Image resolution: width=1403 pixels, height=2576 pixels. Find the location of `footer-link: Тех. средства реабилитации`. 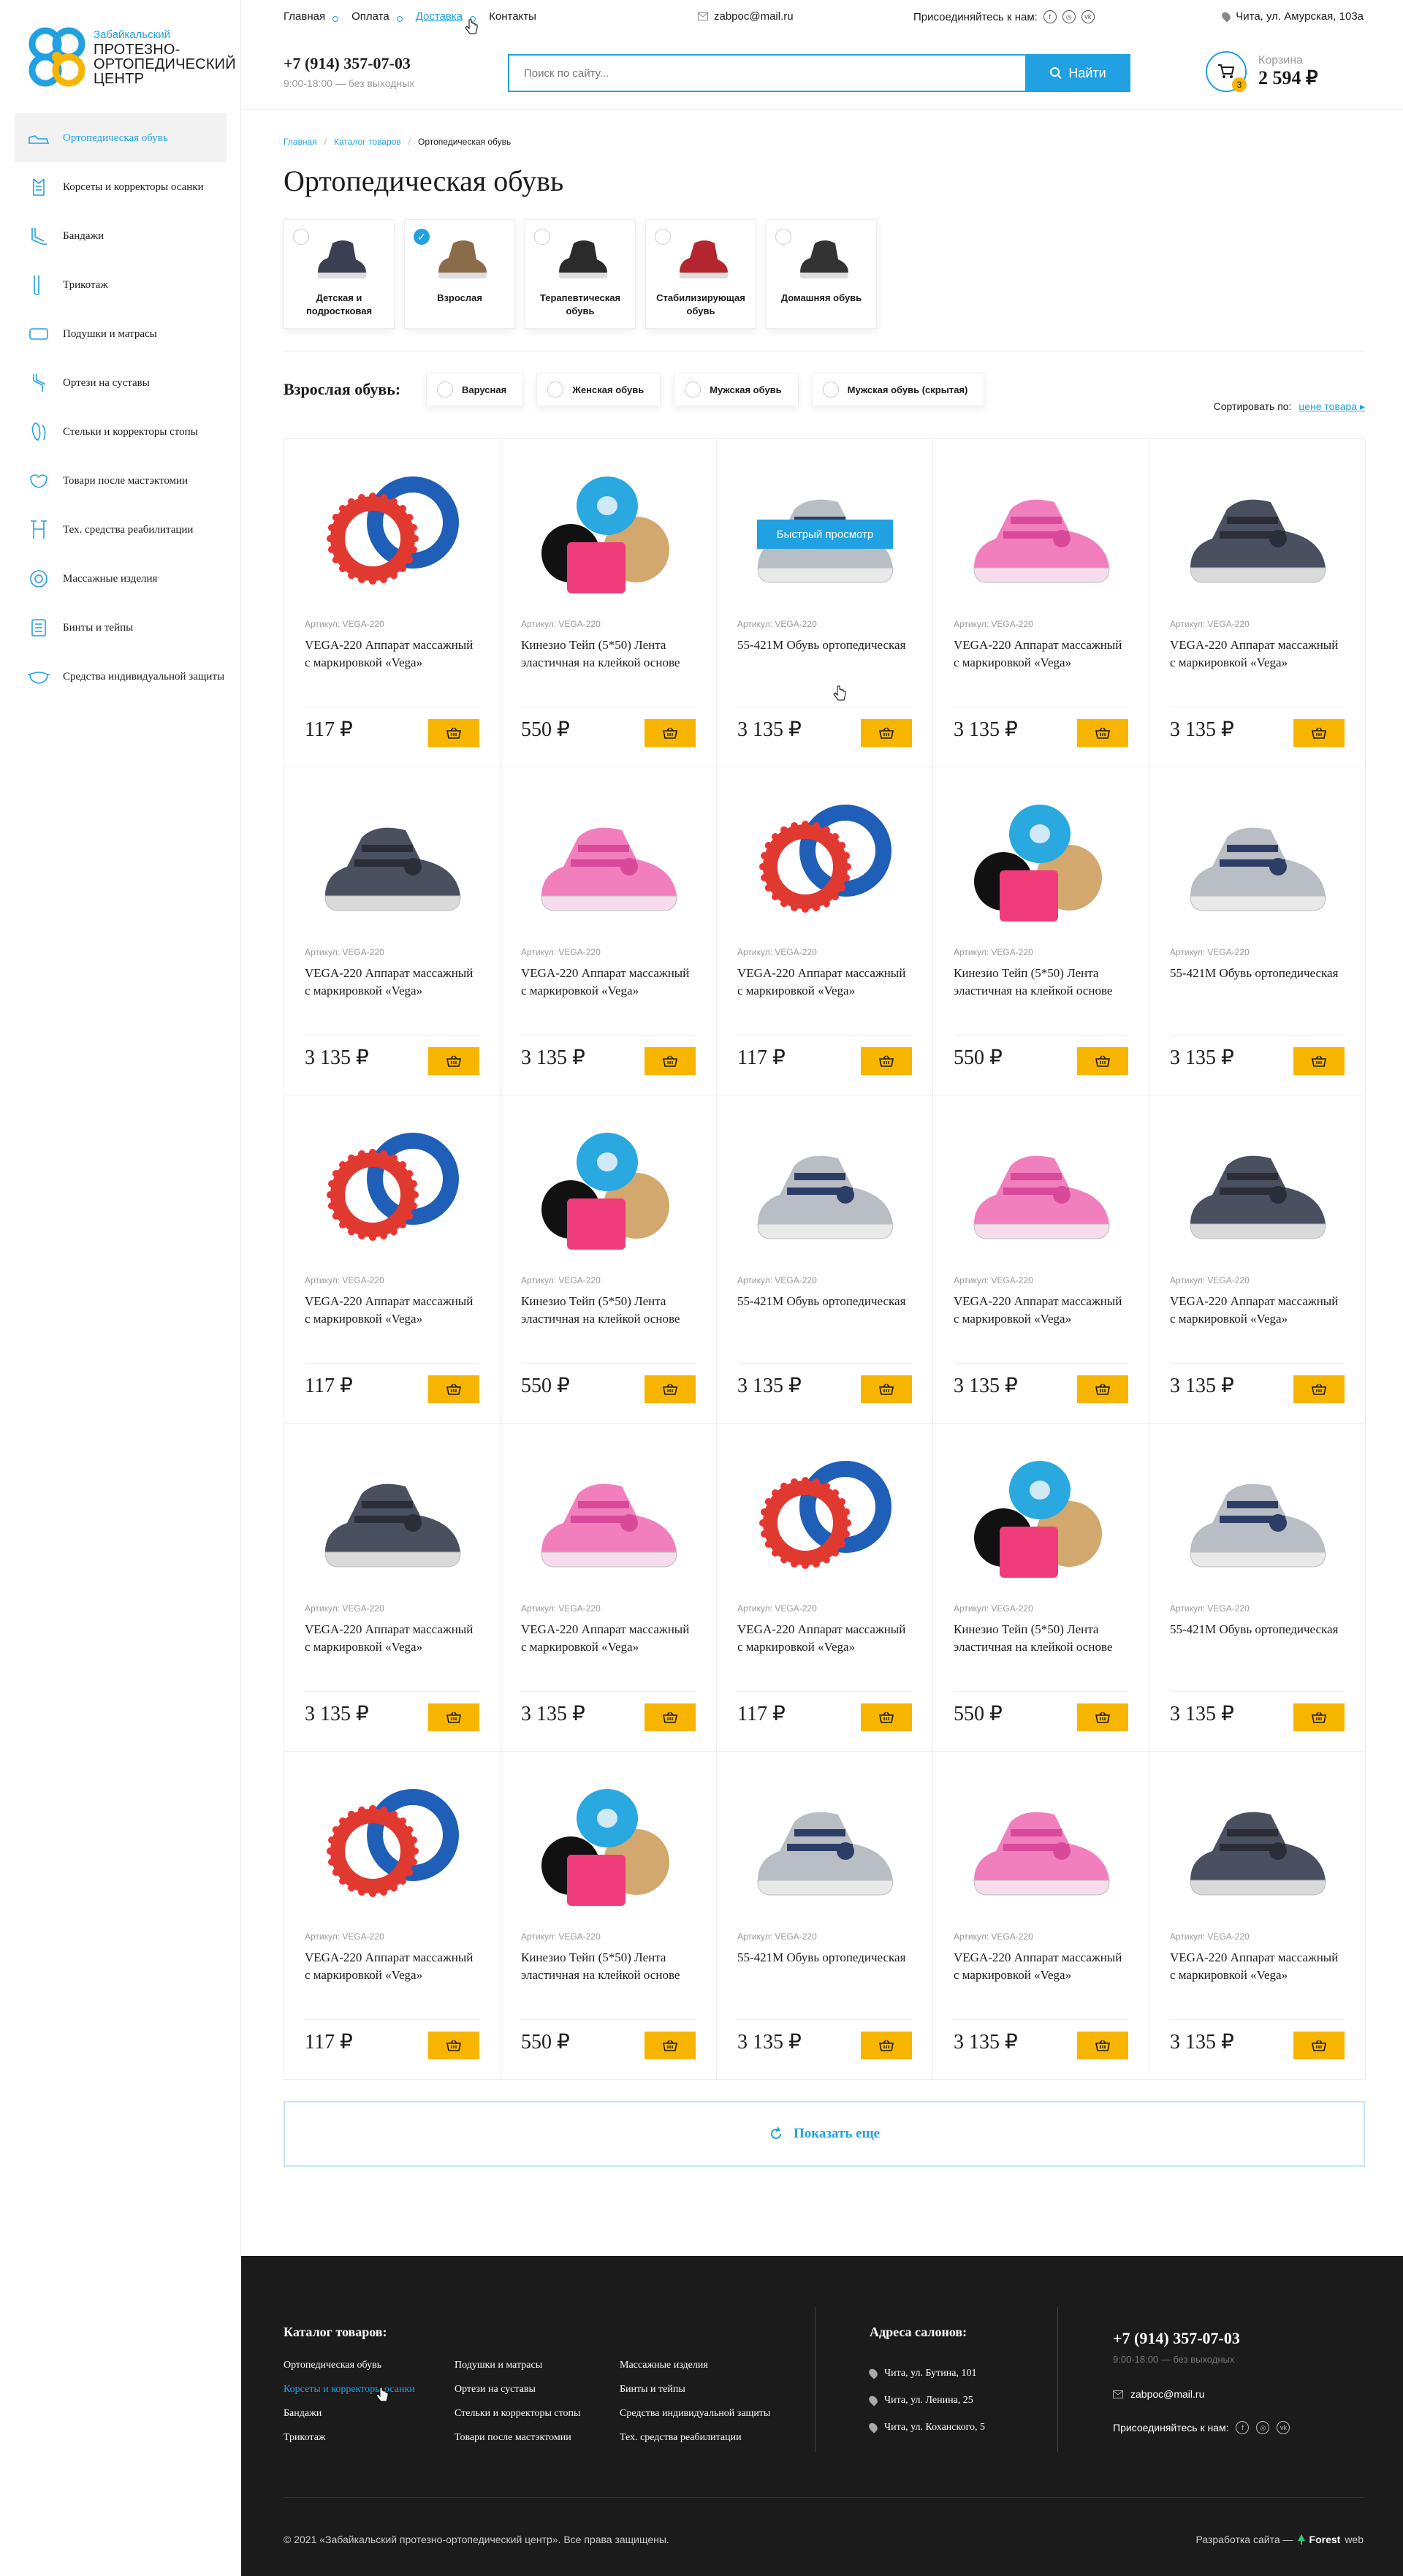

footer-link: Тех. средства реабилитации is located at coordinates (695, 2444).